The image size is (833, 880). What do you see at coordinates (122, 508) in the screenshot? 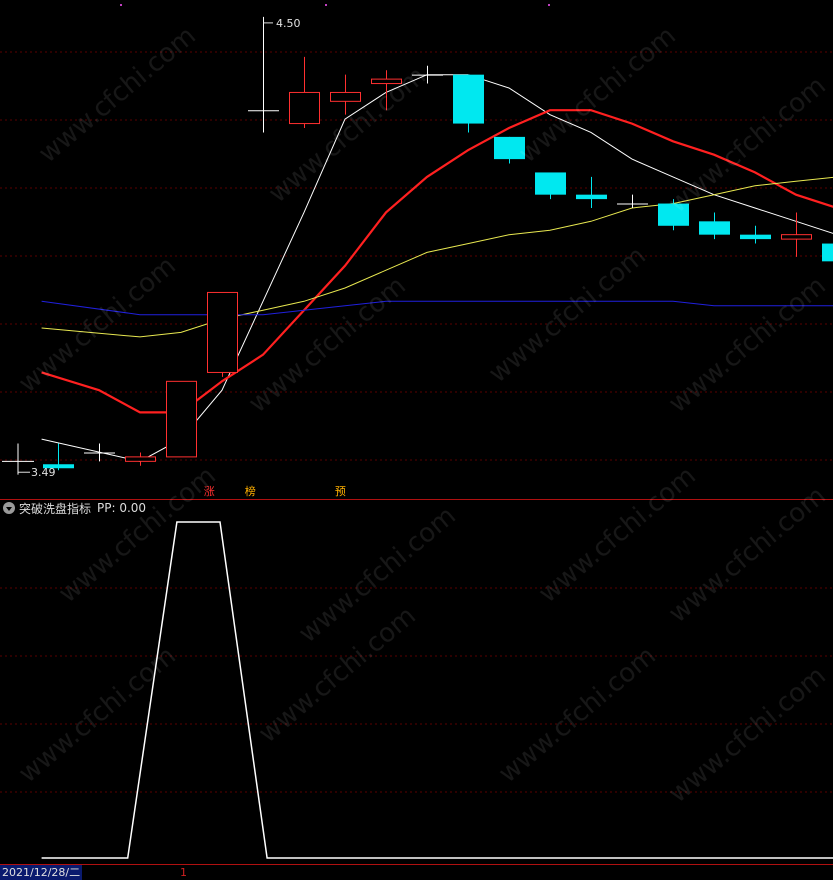
I see `indicator-value: PP: 0.00` at bounding box center [122, 508].